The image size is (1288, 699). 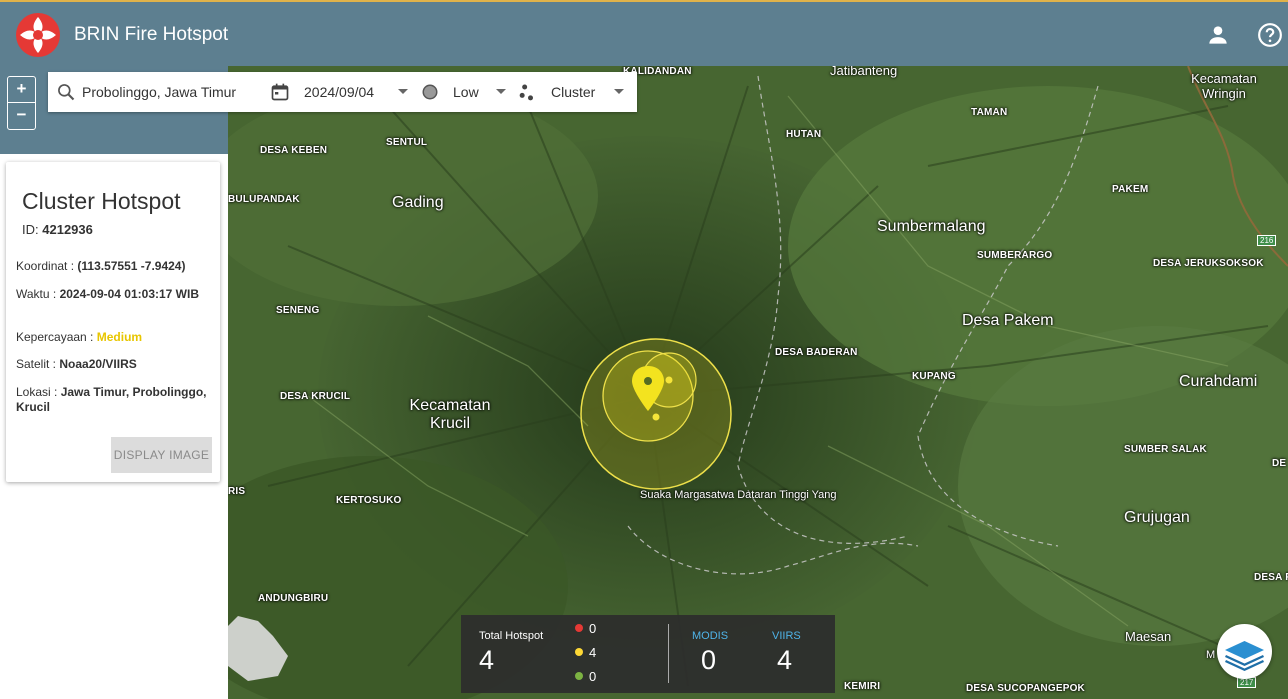 I want to click on kepercayaan-field: Kepercayaan : Medium, so click(x=116, y=337).